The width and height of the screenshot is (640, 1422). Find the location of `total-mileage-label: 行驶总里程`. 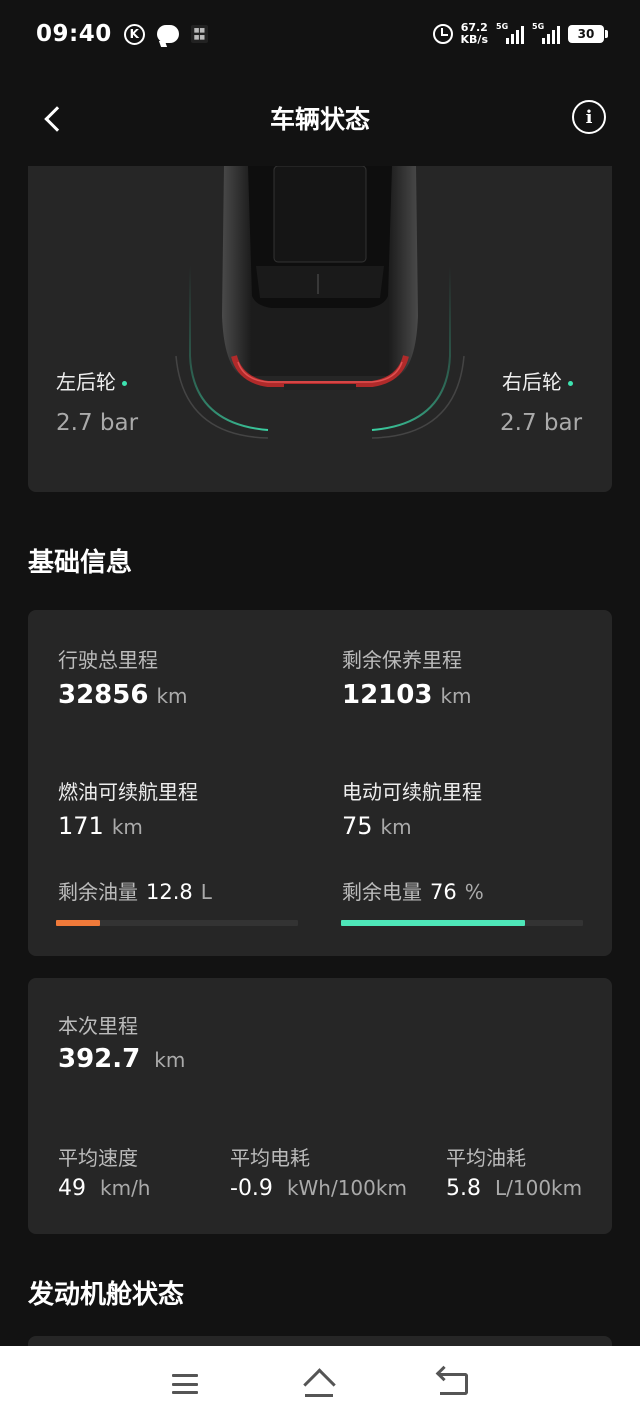

total-mileage-label: 行驶总里程 is located at coordinates (108, 660).